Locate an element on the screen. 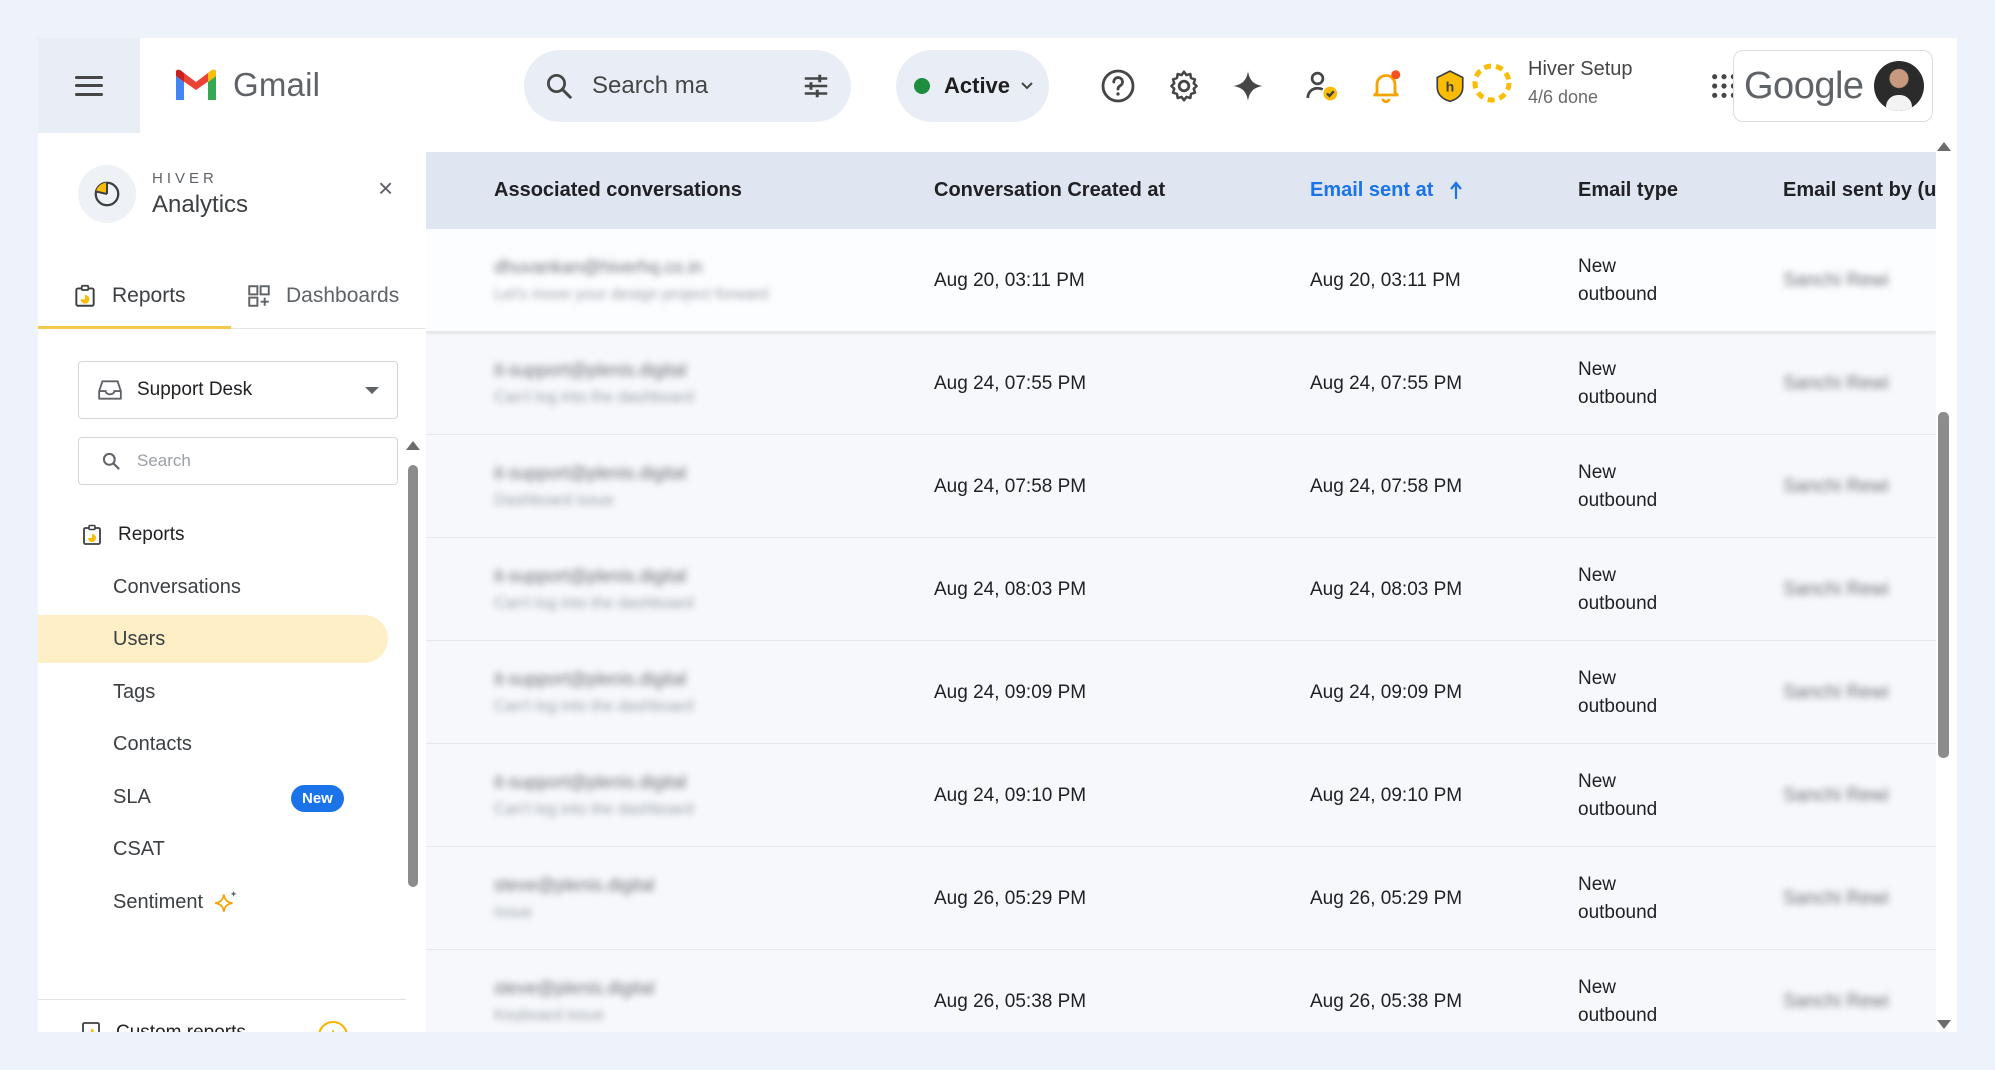 The image size is (1995, 1070). search-input: Search ma is located at coordinates (696, 86).